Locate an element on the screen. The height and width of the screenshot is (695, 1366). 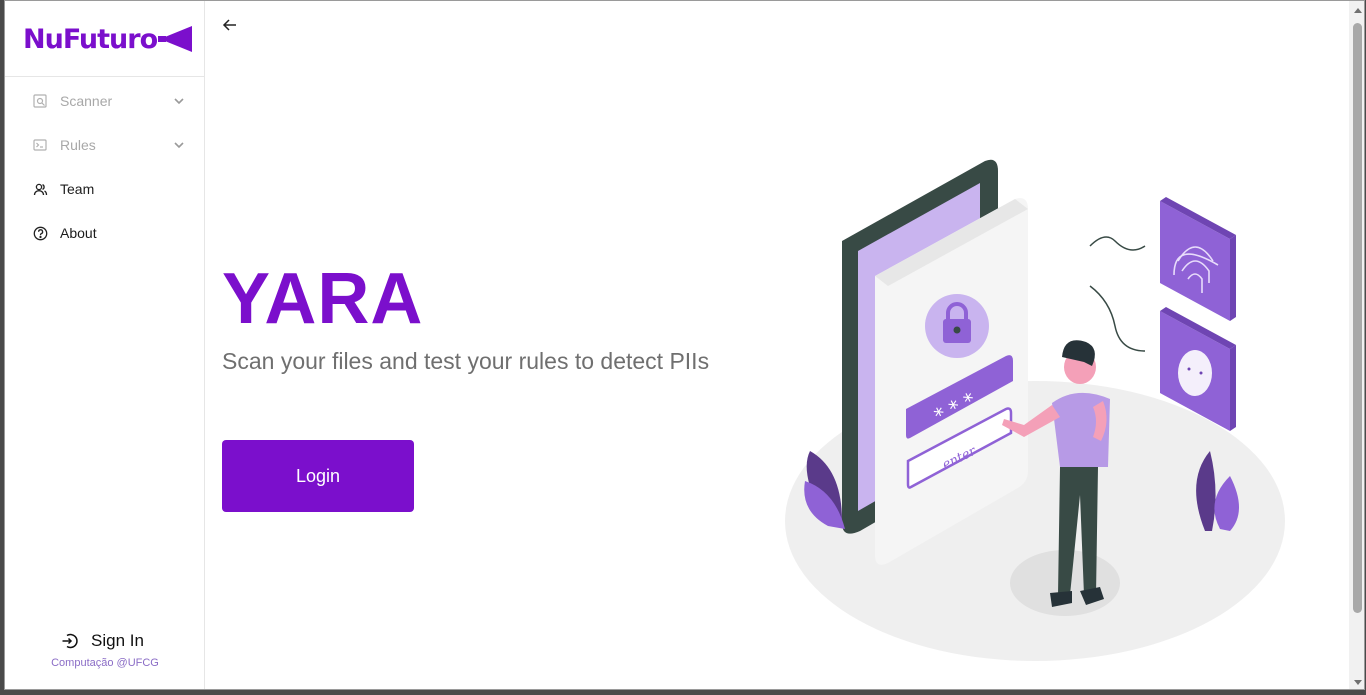
sidebar-item-about: About is located at coordinates (105, 233).